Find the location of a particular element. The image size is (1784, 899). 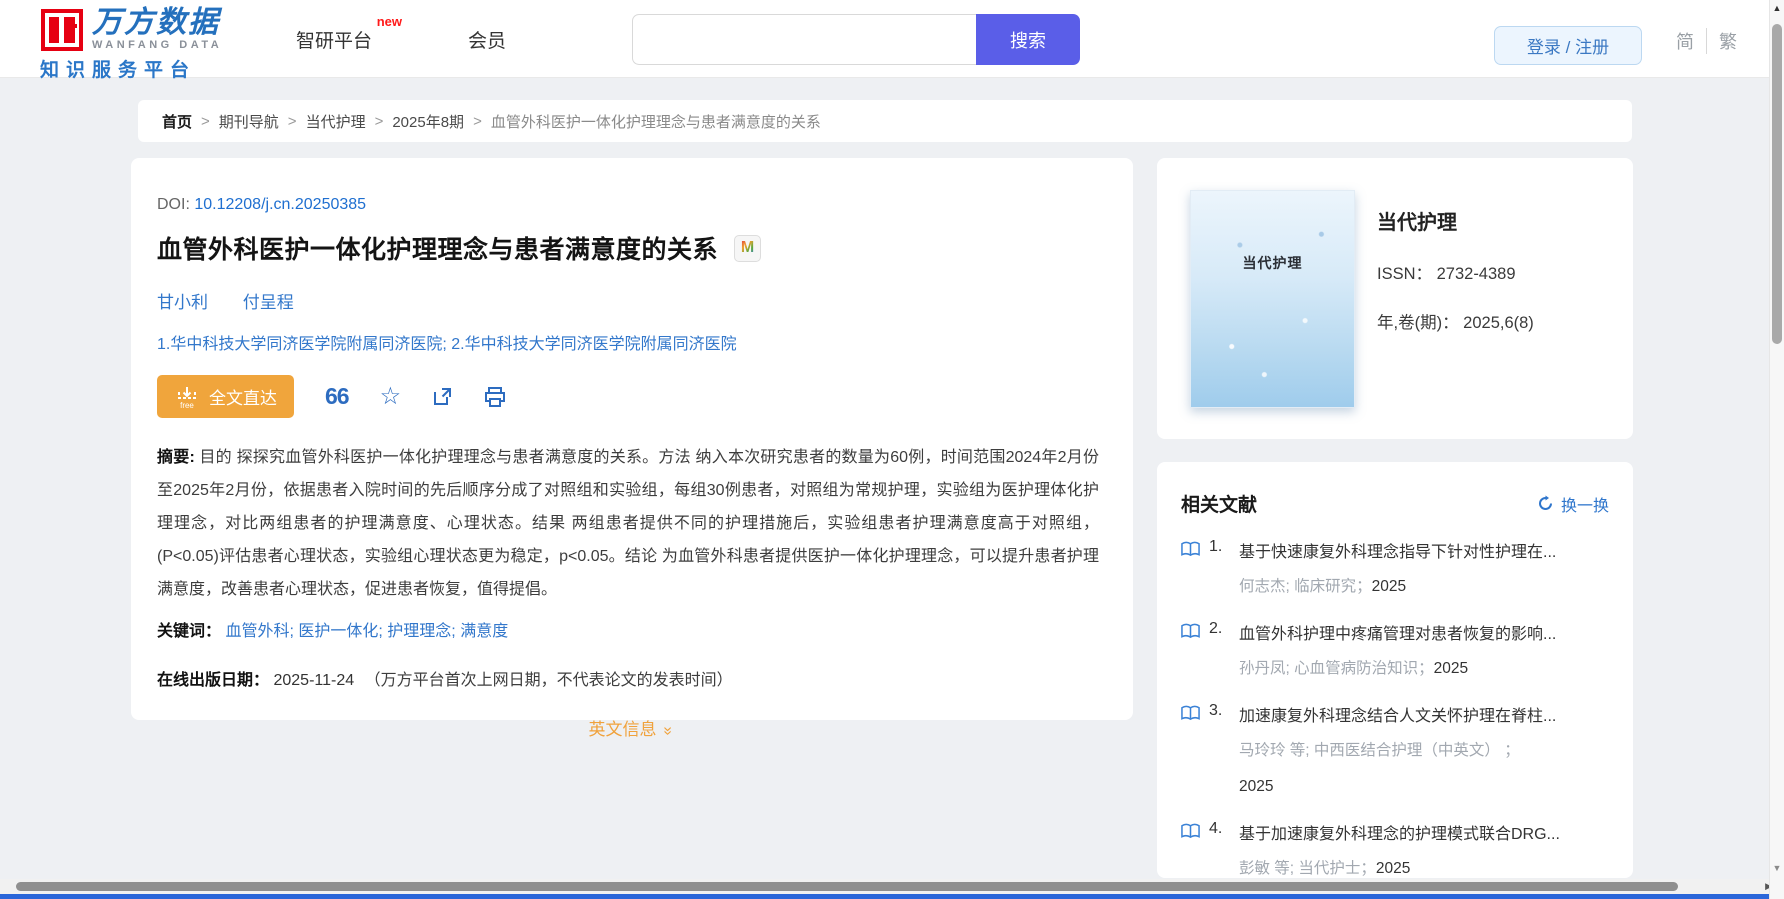

scroll-down-arrow: ▼ is located at coordinates (1777, 868).